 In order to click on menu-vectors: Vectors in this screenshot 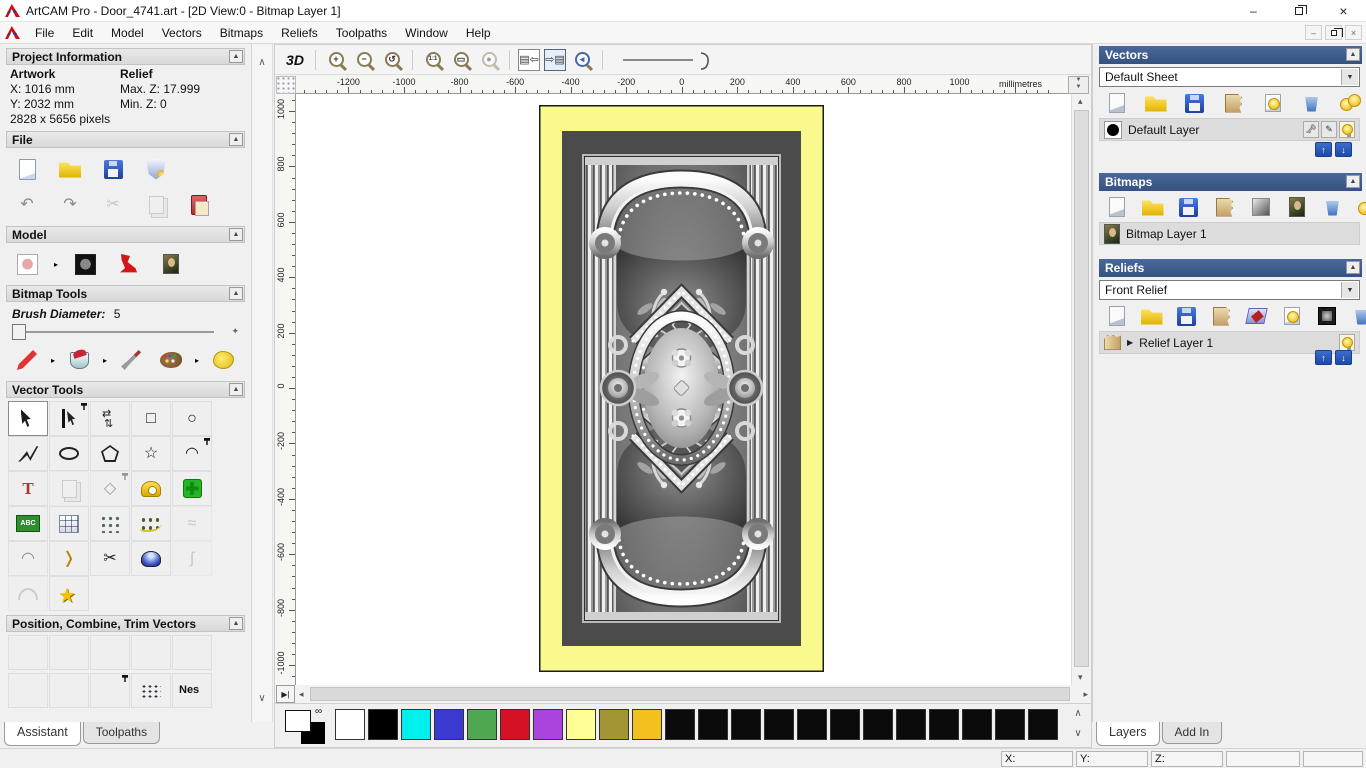, I will do `click(182, 33)`.